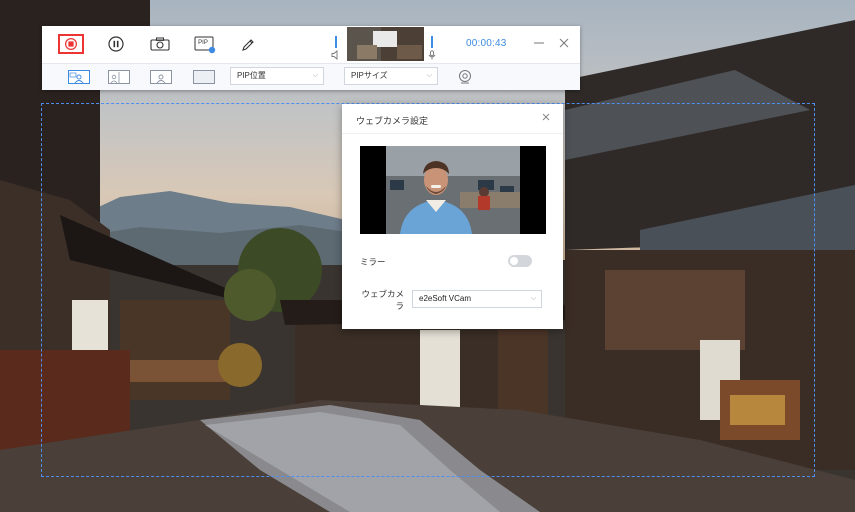  Describe the element at coordinates (336, 42) in the screenshot. I see `speaker-volume-bar` at that location.